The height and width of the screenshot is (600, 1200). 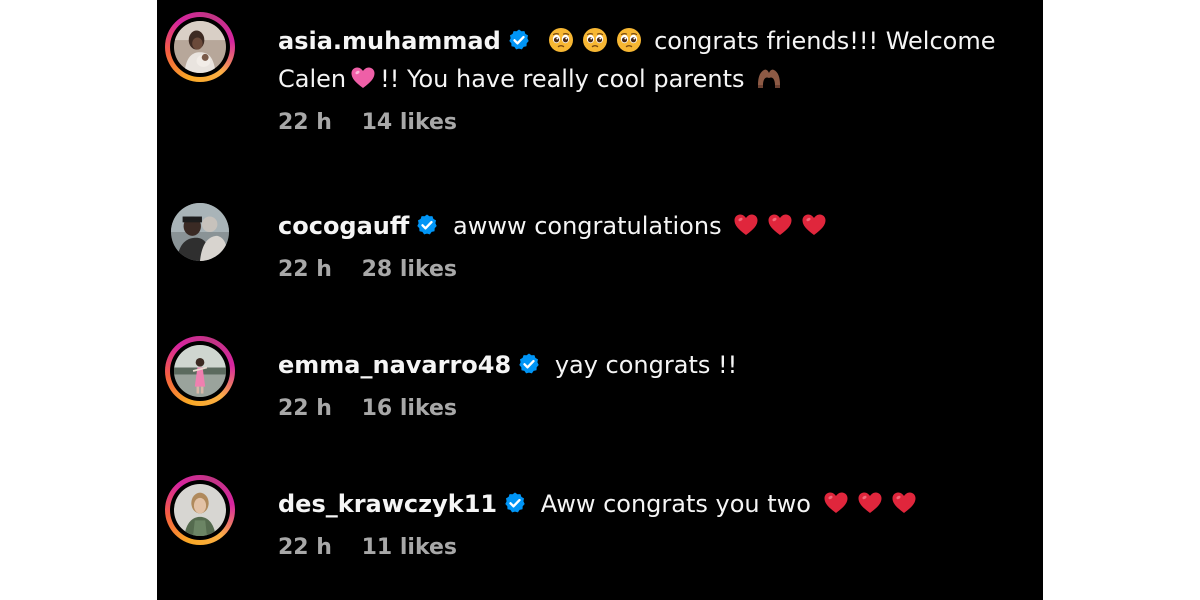 I want to click on comment-text: emma_navarro48 yay congrats !!, so click(x=658, y=365).